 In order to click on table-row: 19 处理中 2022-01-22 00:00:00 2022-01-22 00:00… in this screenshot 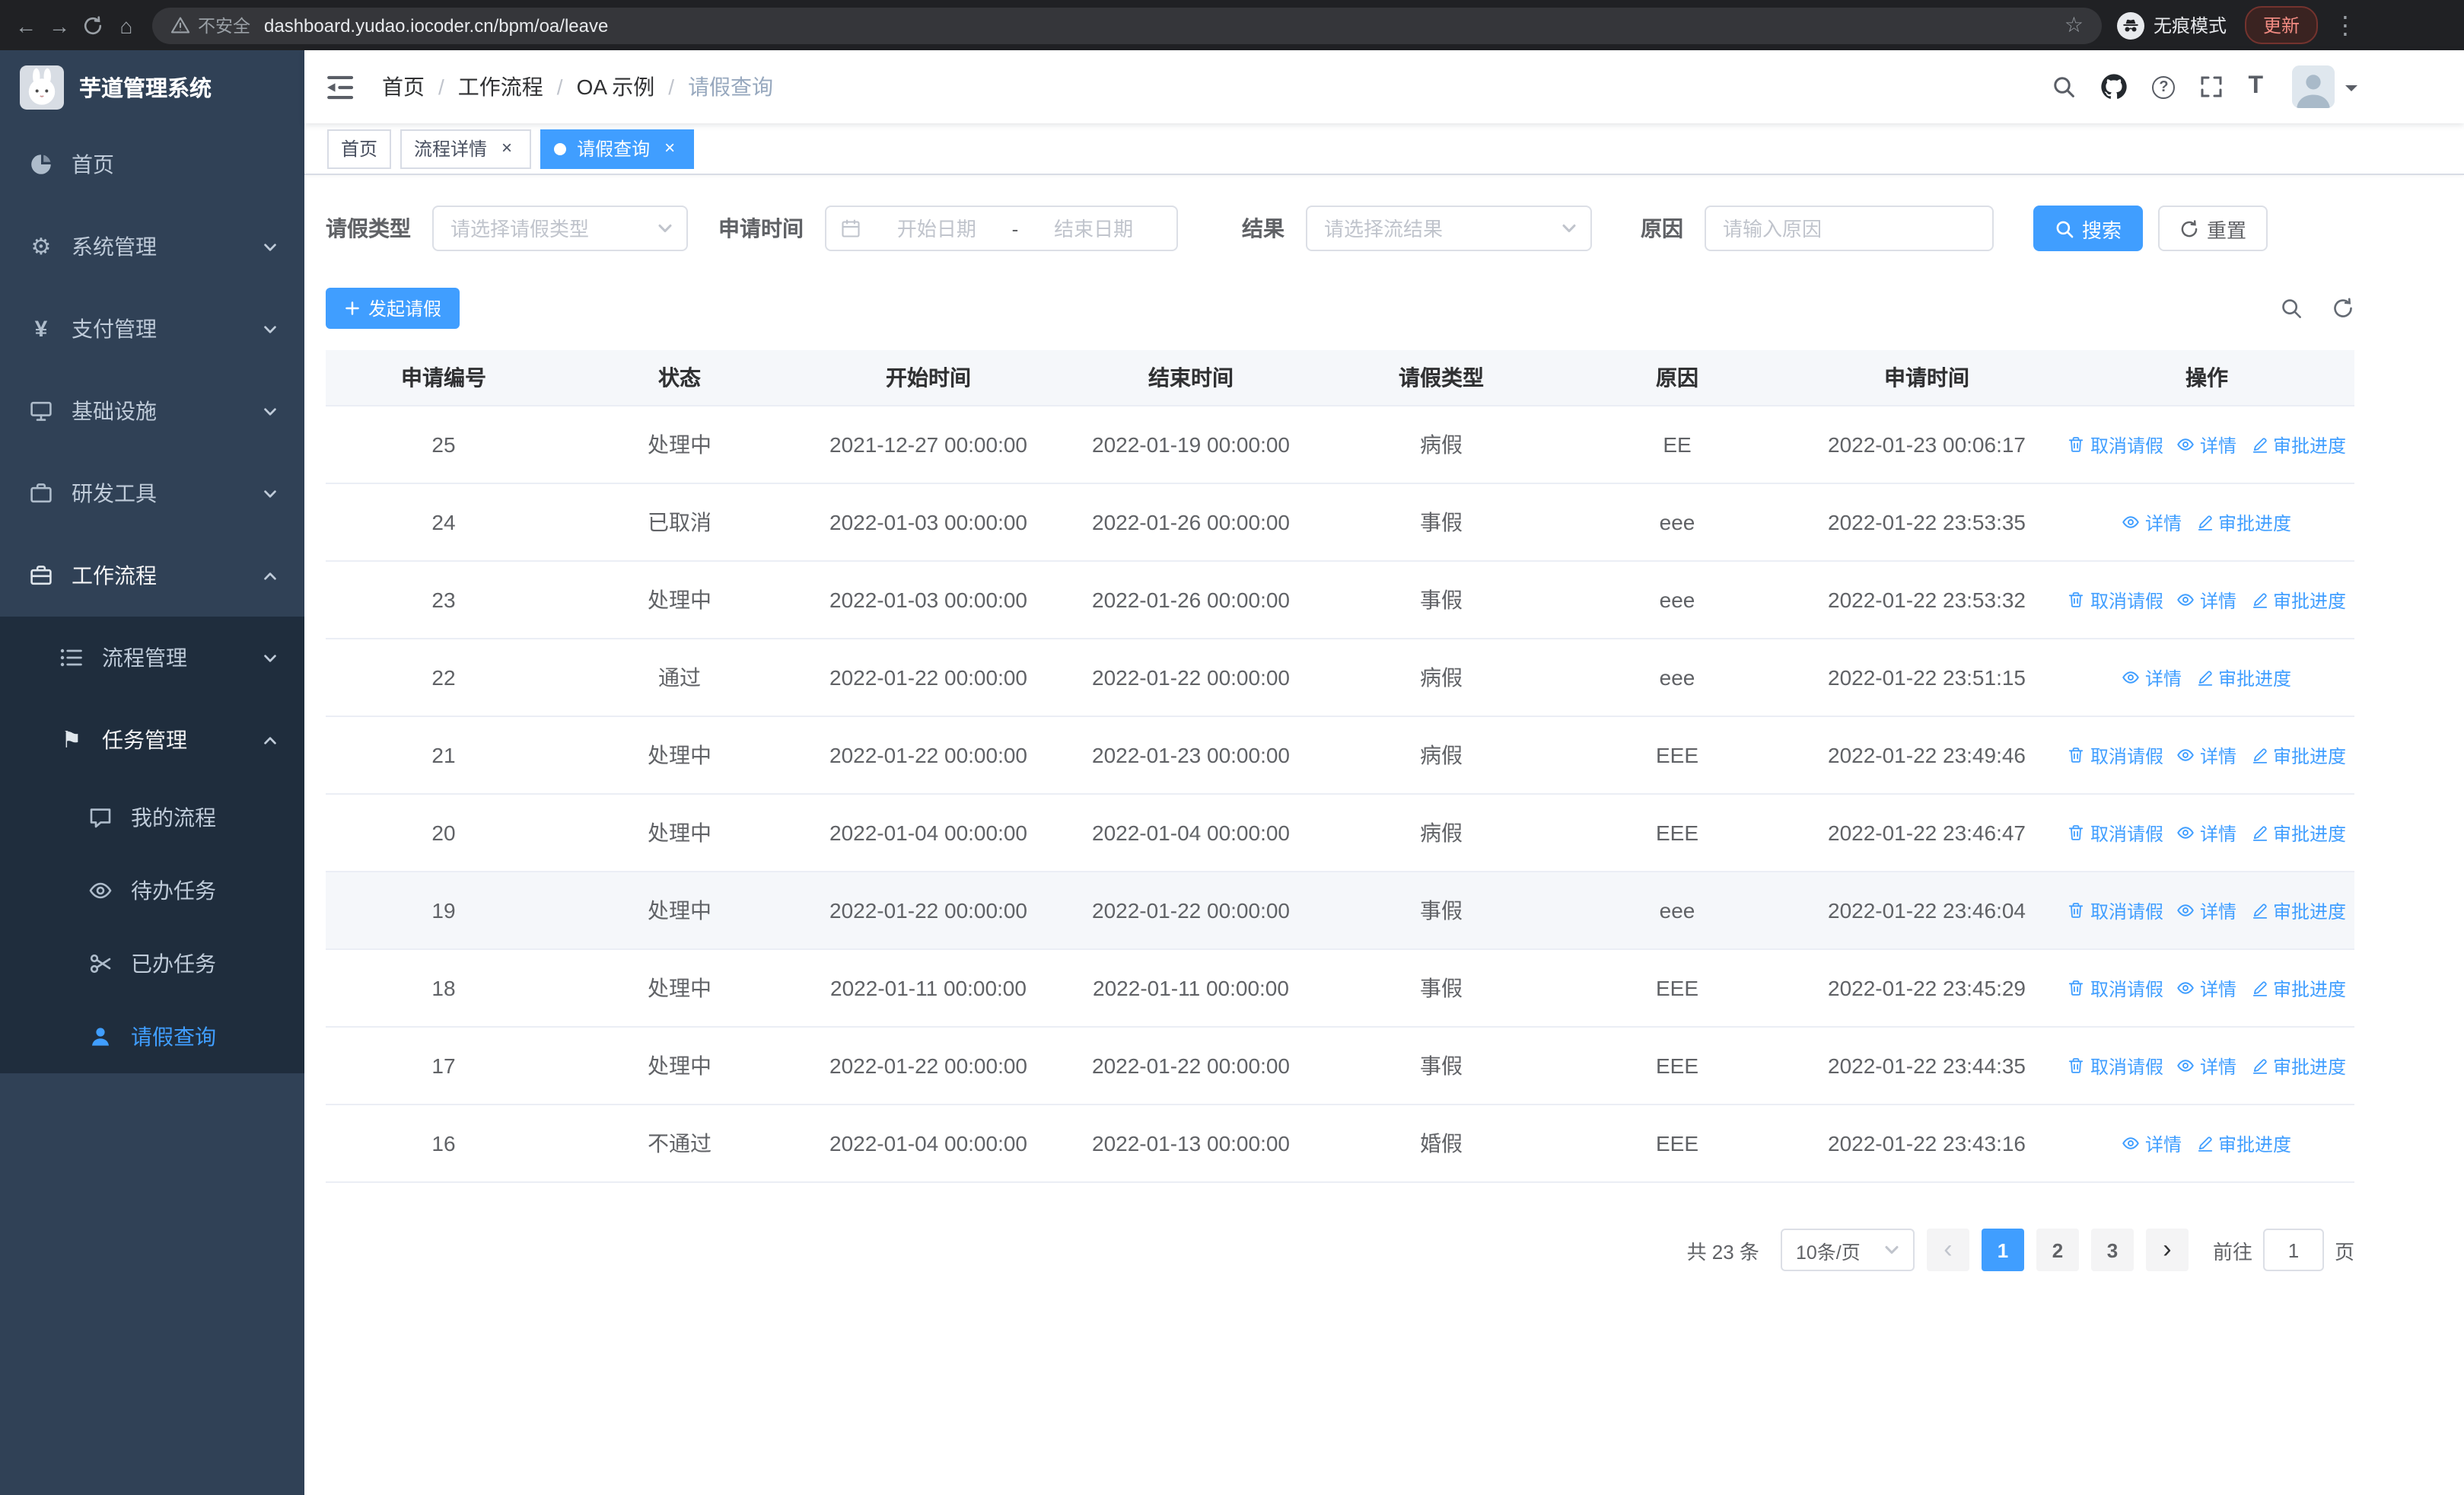, I will do `click(1340, 911)`.